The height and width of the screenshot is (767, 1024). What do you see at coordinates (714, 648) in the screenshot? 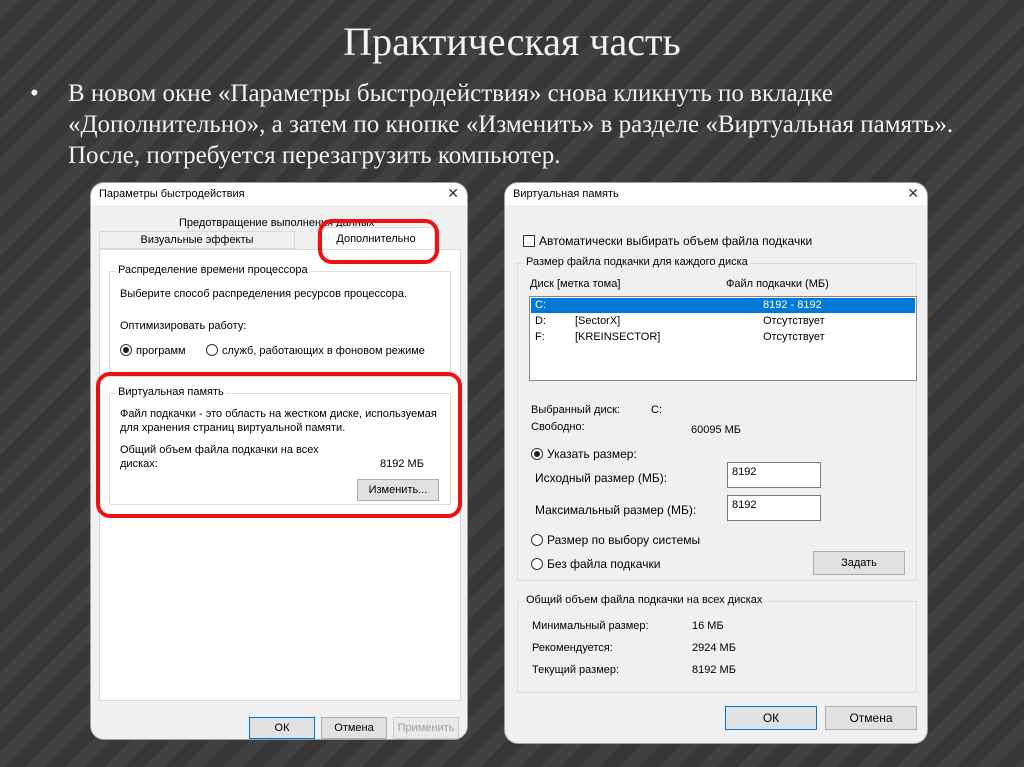
I see `recommended-value: 2924 МБ` at bounding box center [714, 648].